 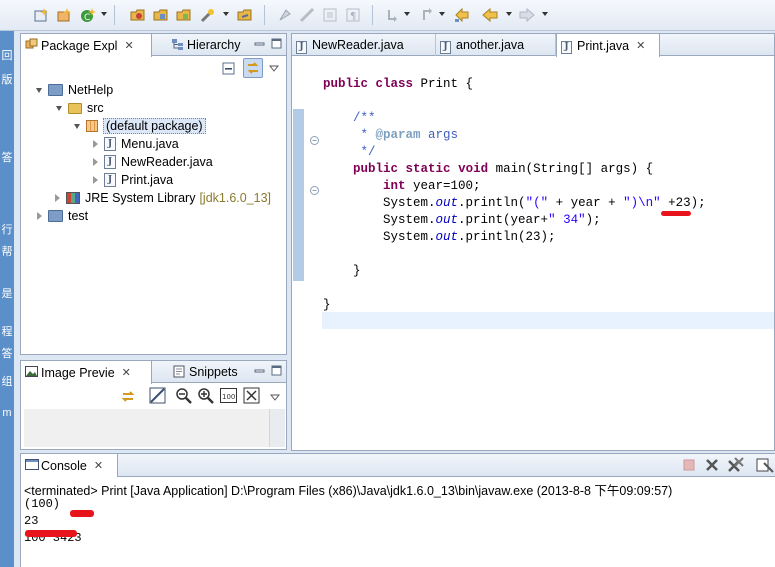 I want to click on tree-item-jre-system-library: JRE System Library [jdk1.6.0_13], so click(x=161, y=198).